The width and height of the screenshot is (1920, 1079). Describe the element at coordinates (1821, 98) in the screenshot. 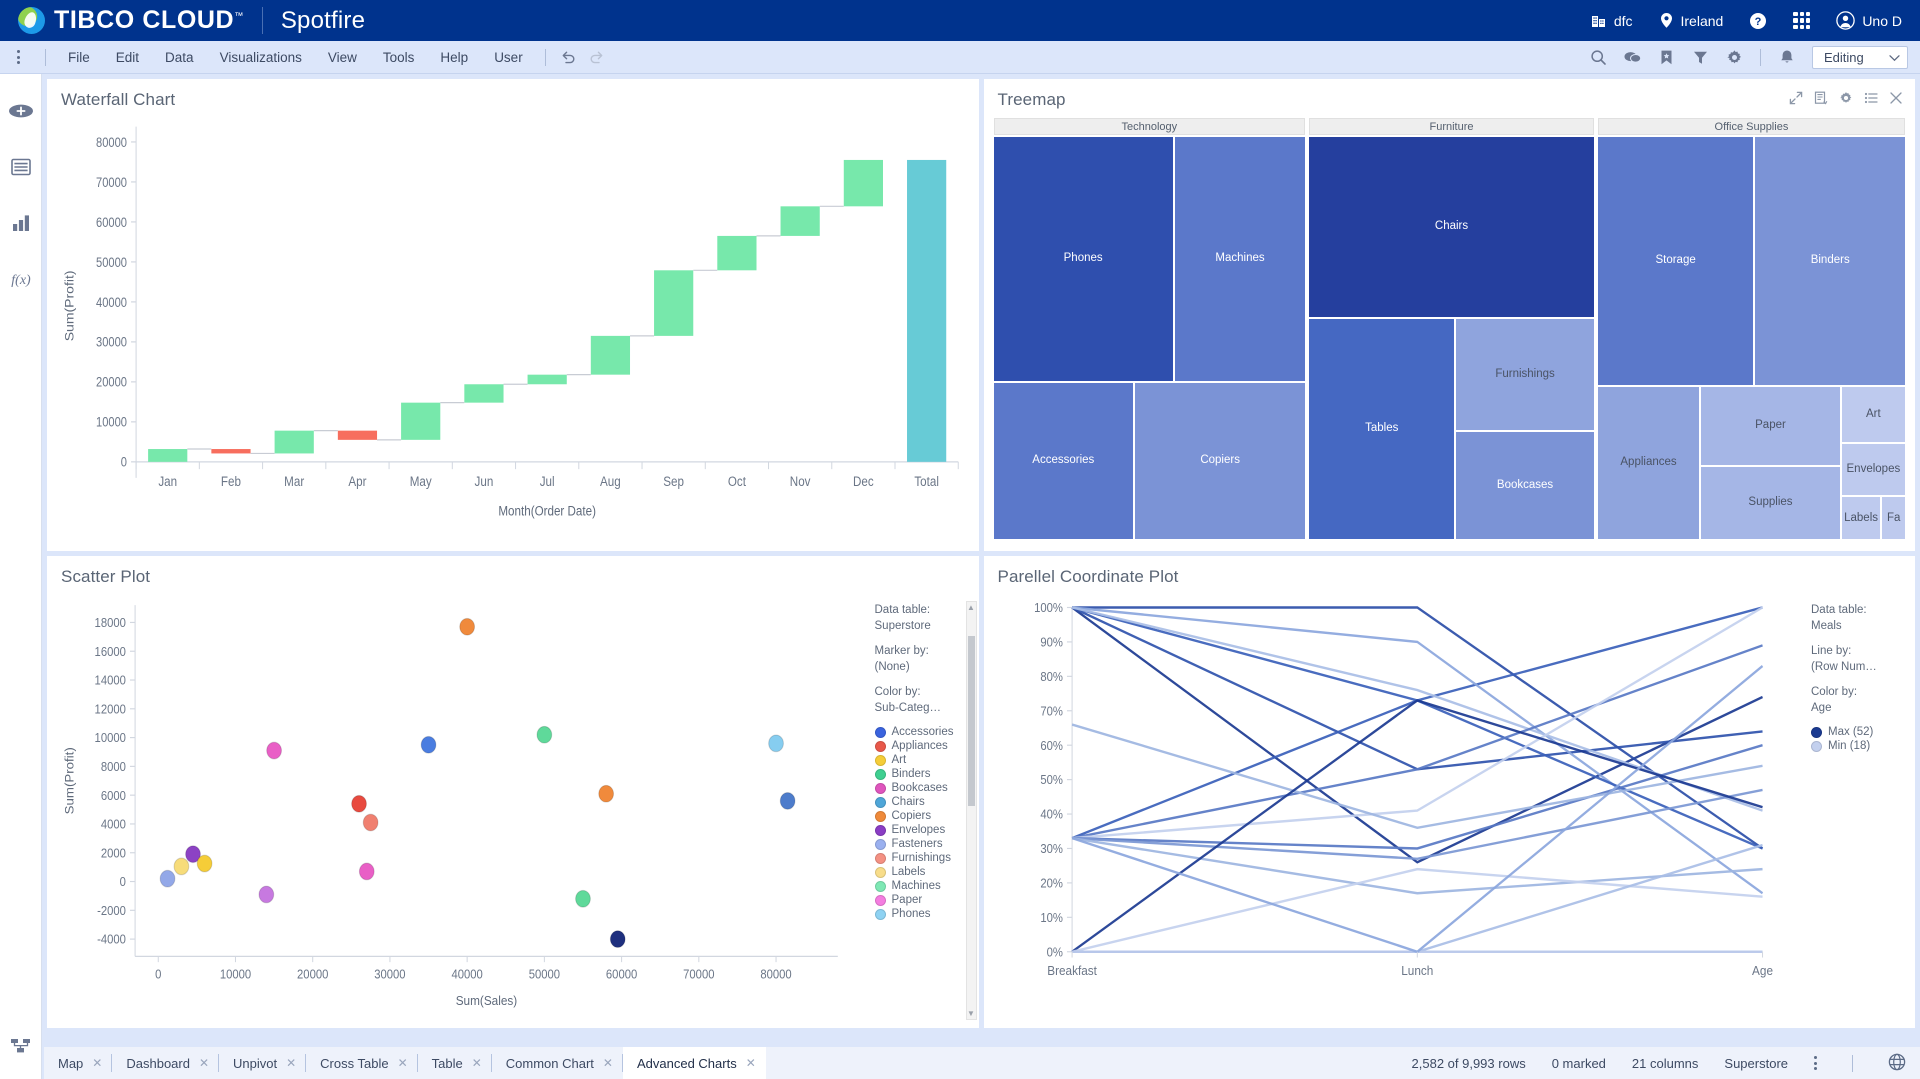

I see `legend-icon` at that location.